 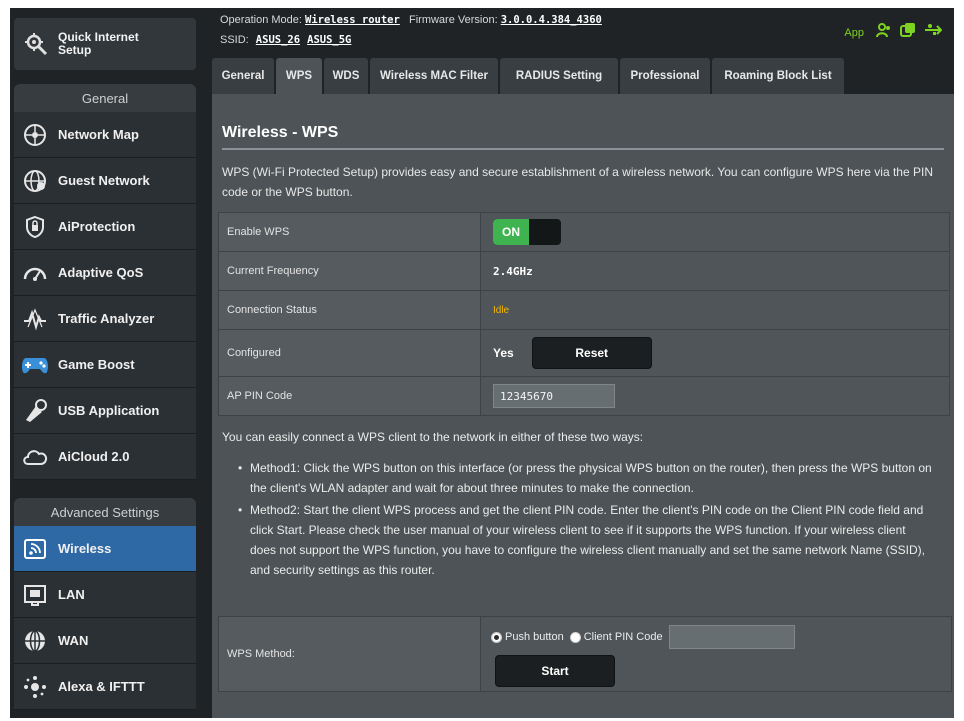 What do you see at coordinates (534, 637) in the screenshot?
I see `push-button-label: Push button` at bounding box center [534, 637].